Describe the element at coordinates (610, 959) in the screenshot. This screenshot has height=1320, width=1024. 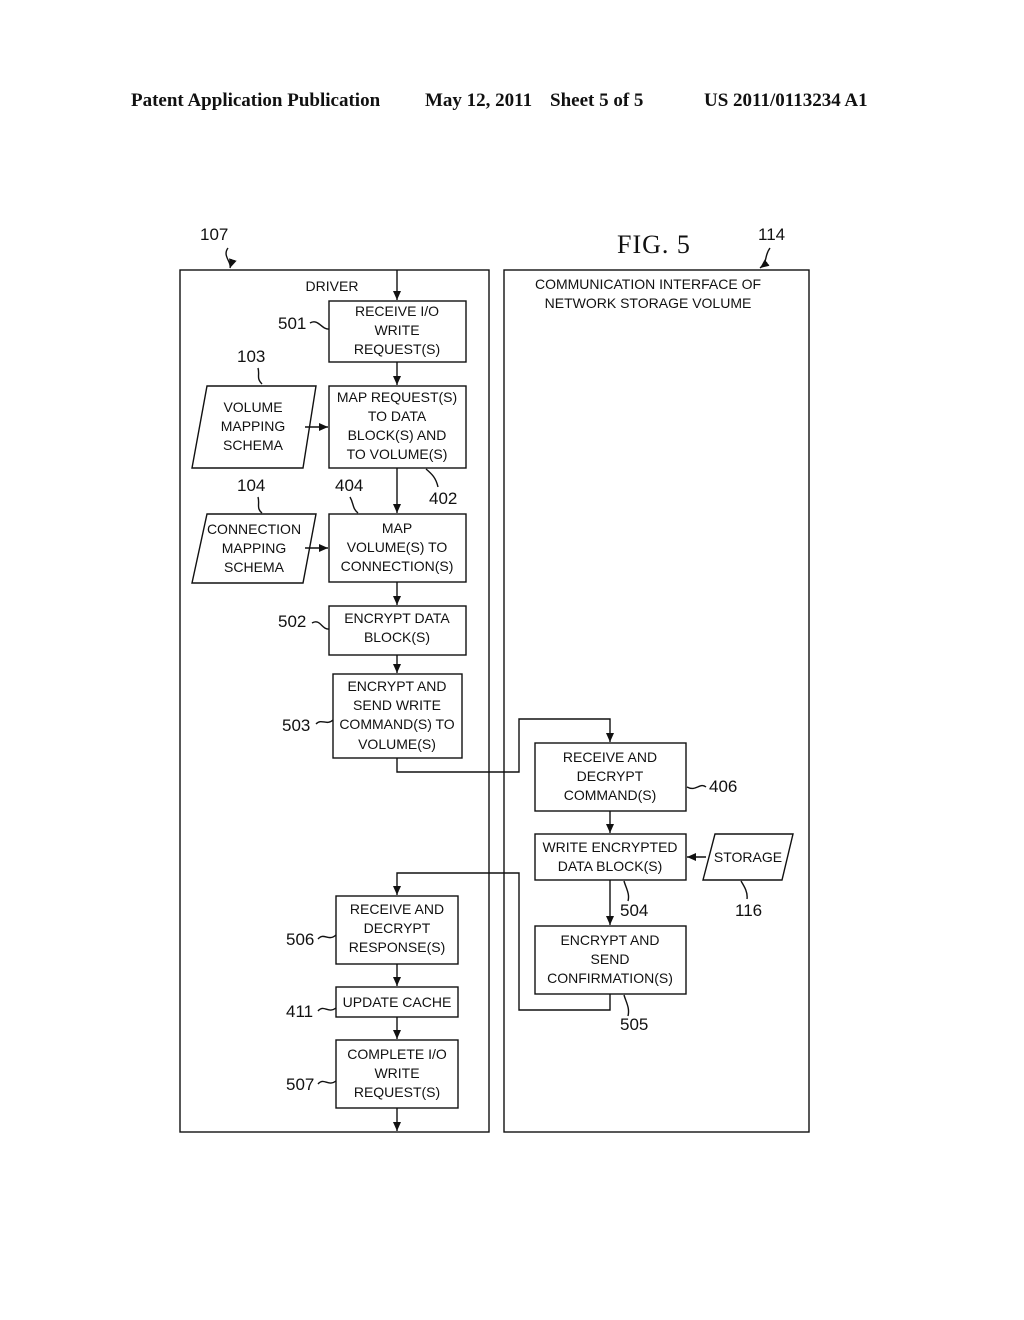
I see `step-505-line-2: SEND` at that location.